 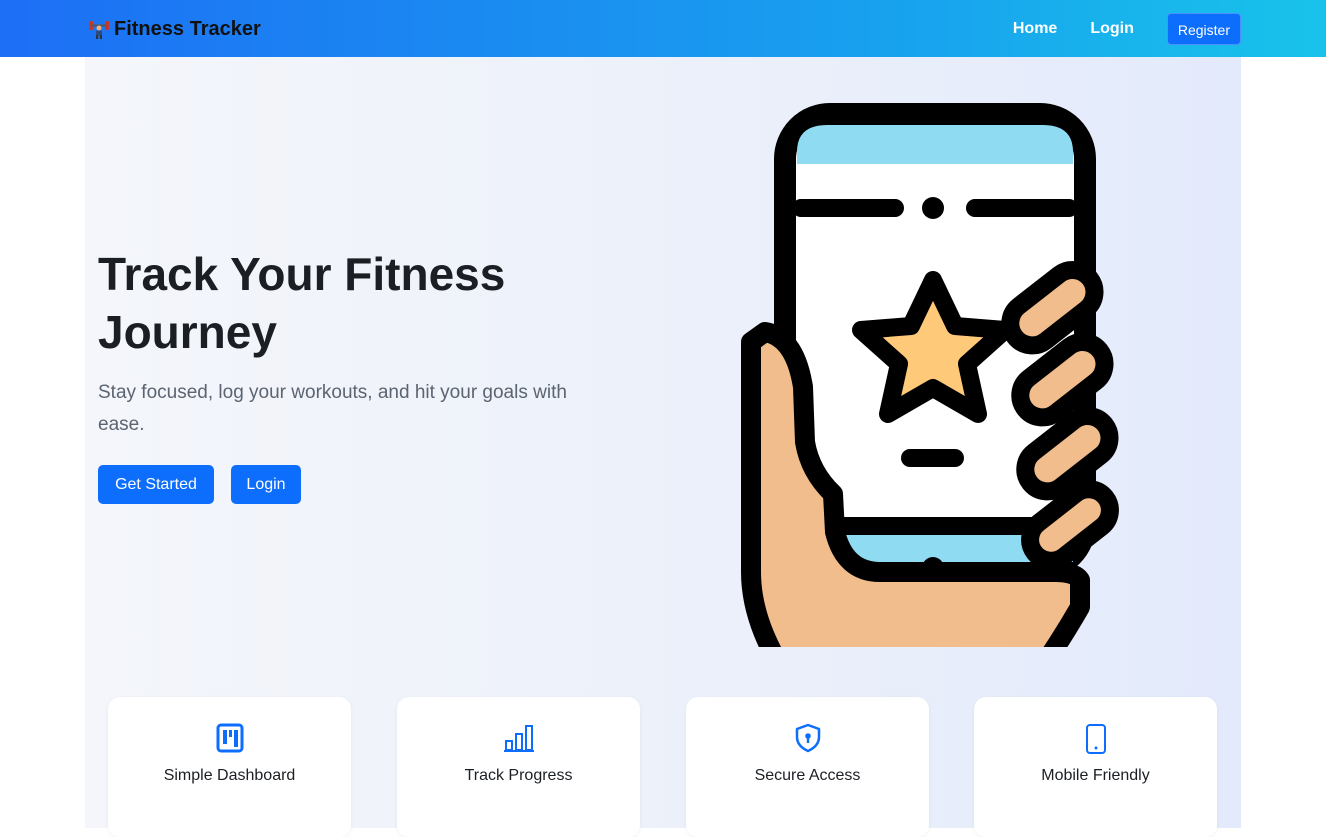 I want to click on feature-card-mobile: Mobile Friendly, so click(x=1095, y=767).